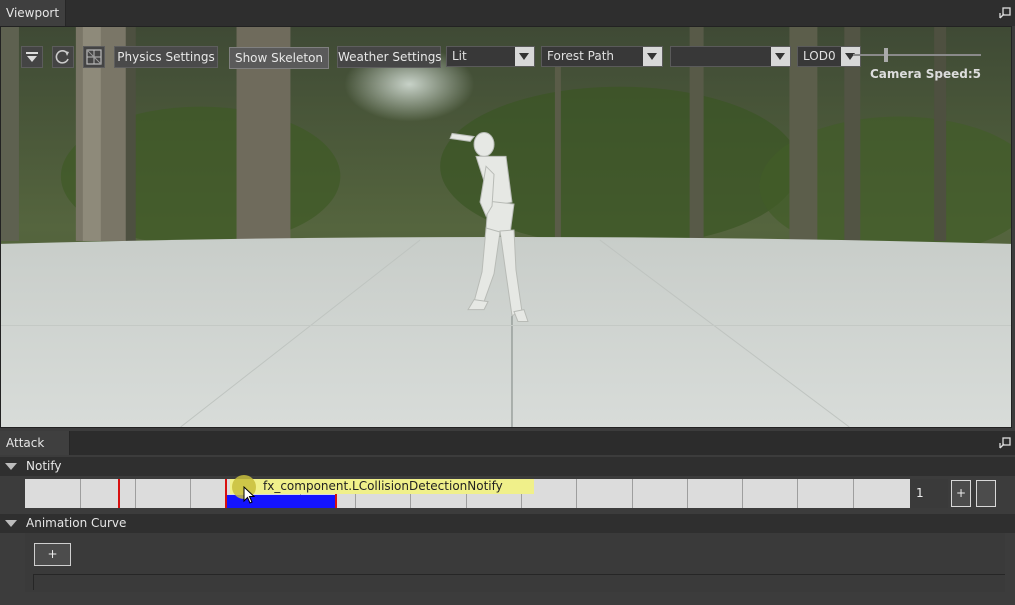 This screenshot has width=1015, height=605. What do you see at coordinates (382, 486) in the screenshot?
I see `notify-label: fx_component.LCollisionDetectionNotify` at bounding box center [382, 486].